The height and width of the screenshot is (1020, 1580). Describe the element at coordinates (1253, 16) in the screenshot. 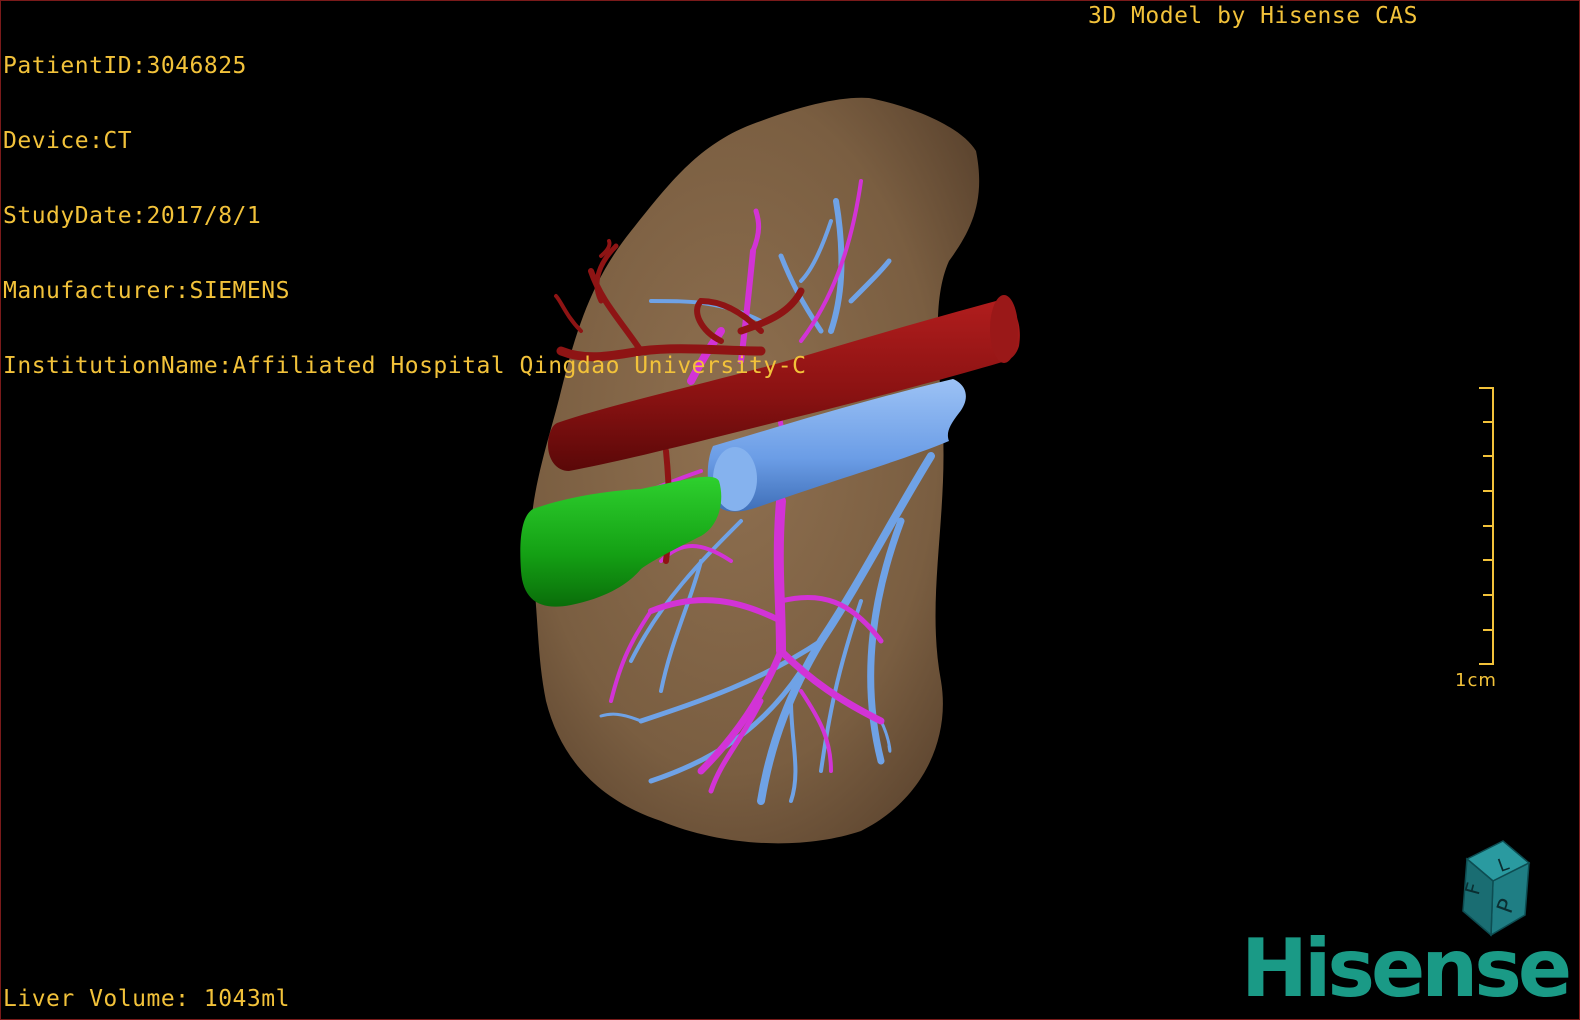

I see `model-credit-label: 3D Model by Hisense CAS` at that location.